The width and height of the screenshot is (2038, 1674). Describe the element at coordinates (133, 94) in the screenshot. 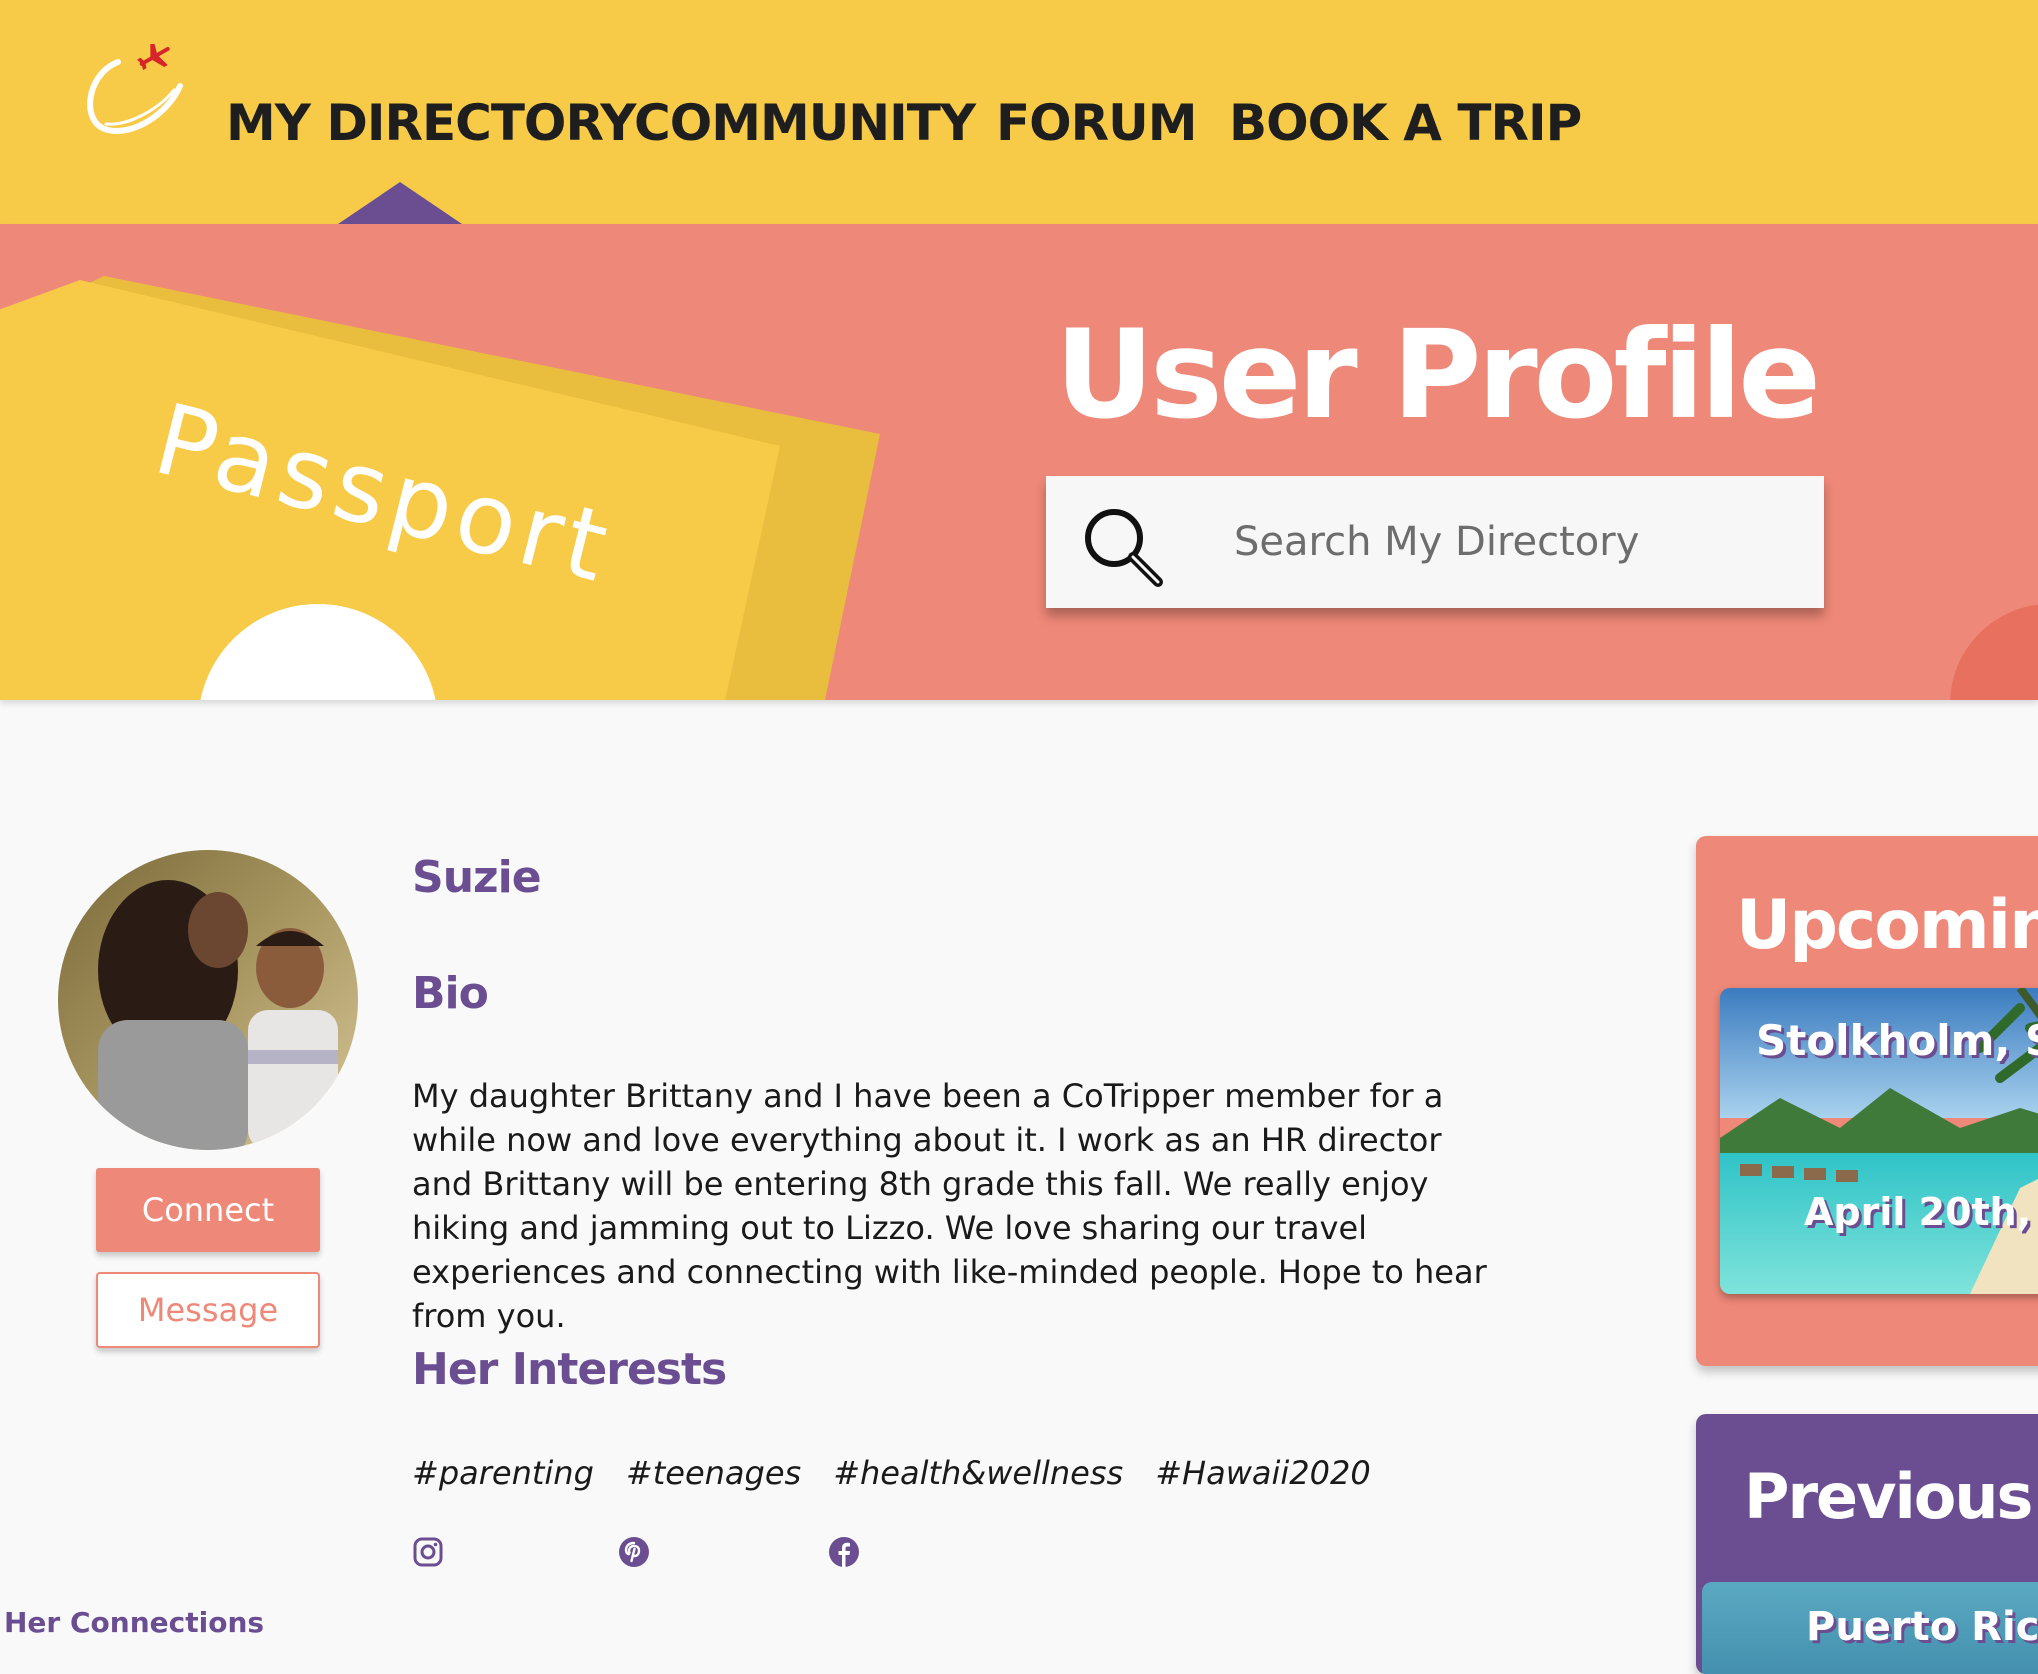

I see `cotripper-logo-icon` at that location.